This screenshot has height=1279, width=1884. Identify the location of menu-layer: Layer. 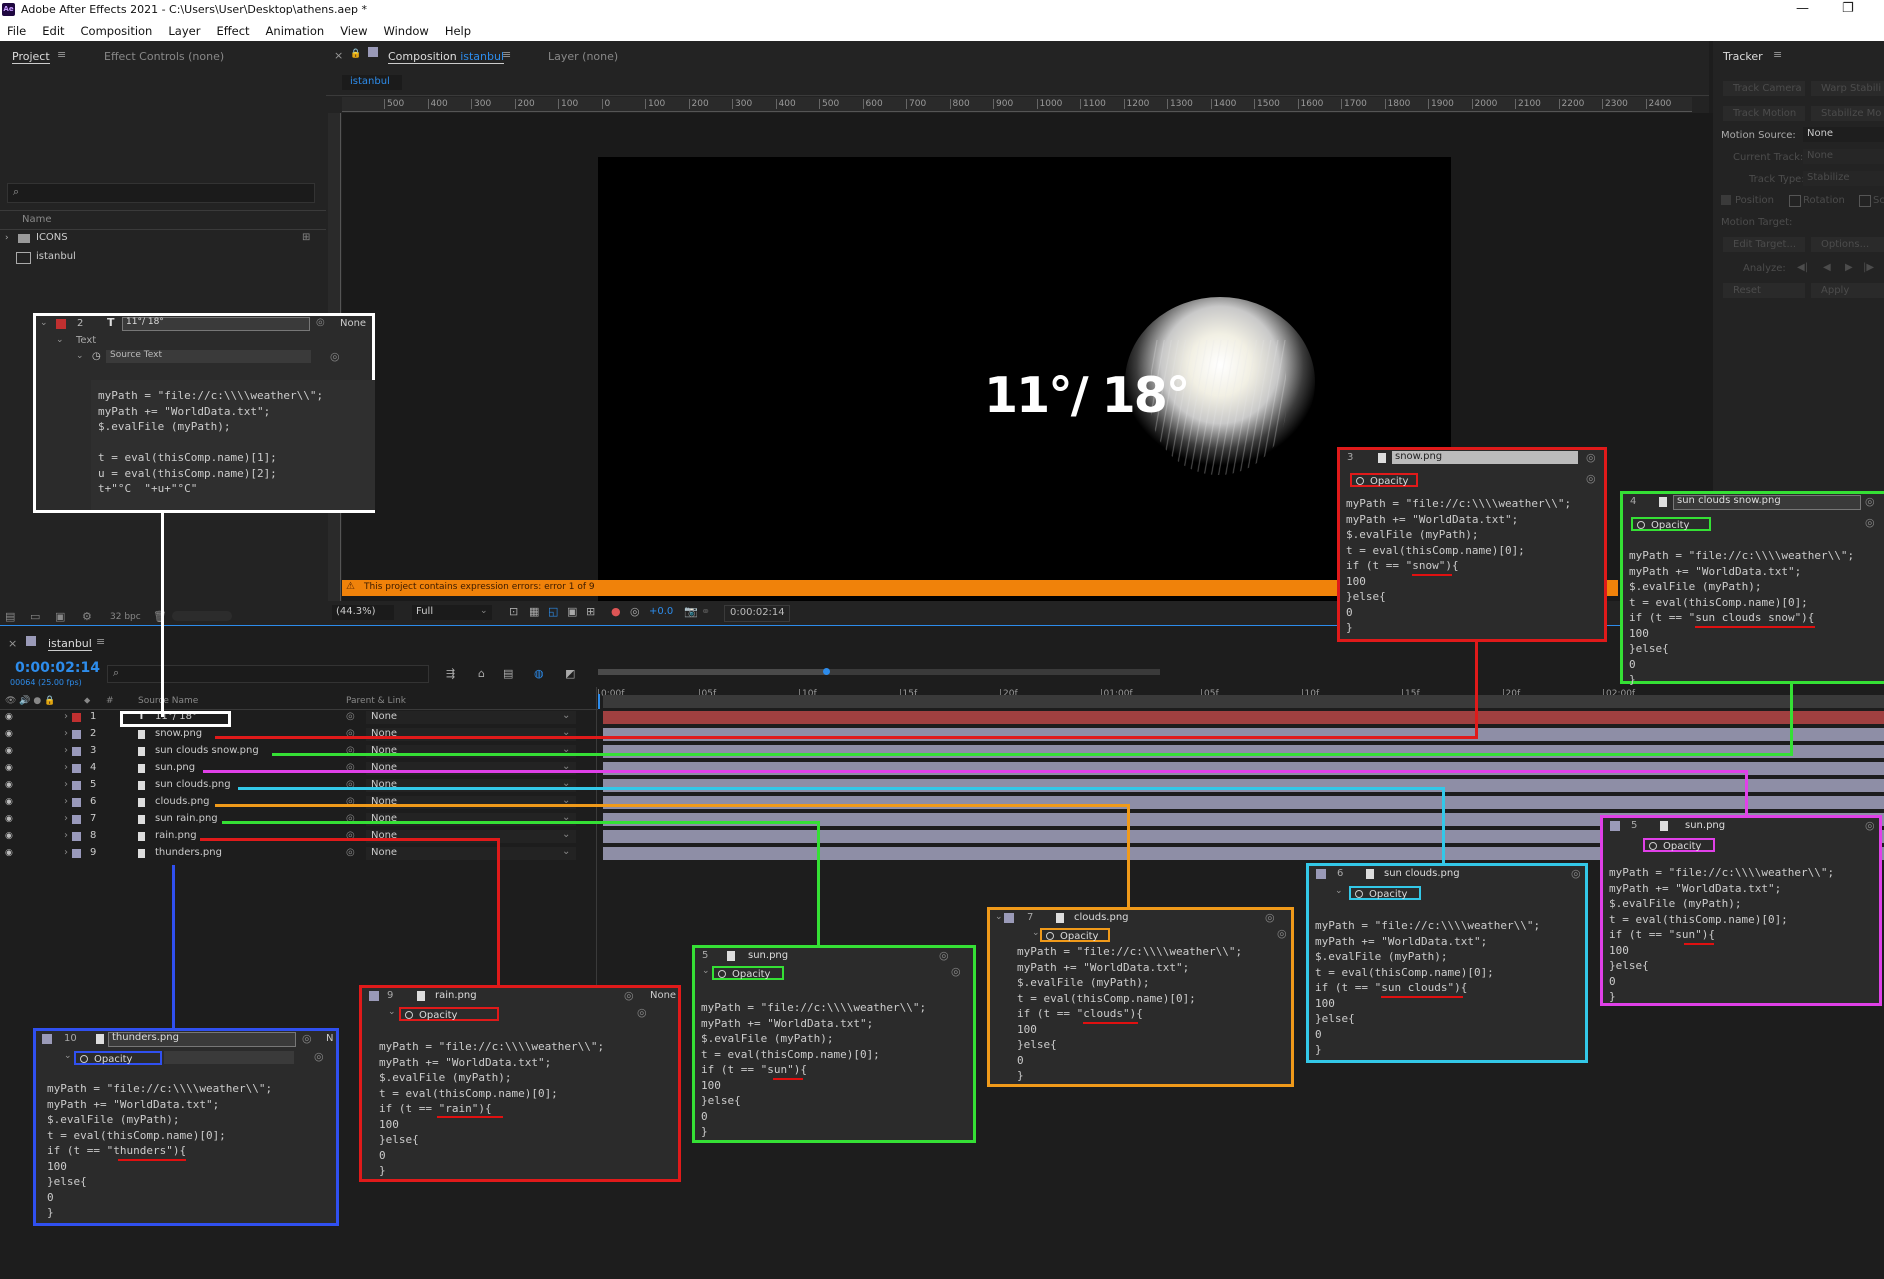
(184, 31).